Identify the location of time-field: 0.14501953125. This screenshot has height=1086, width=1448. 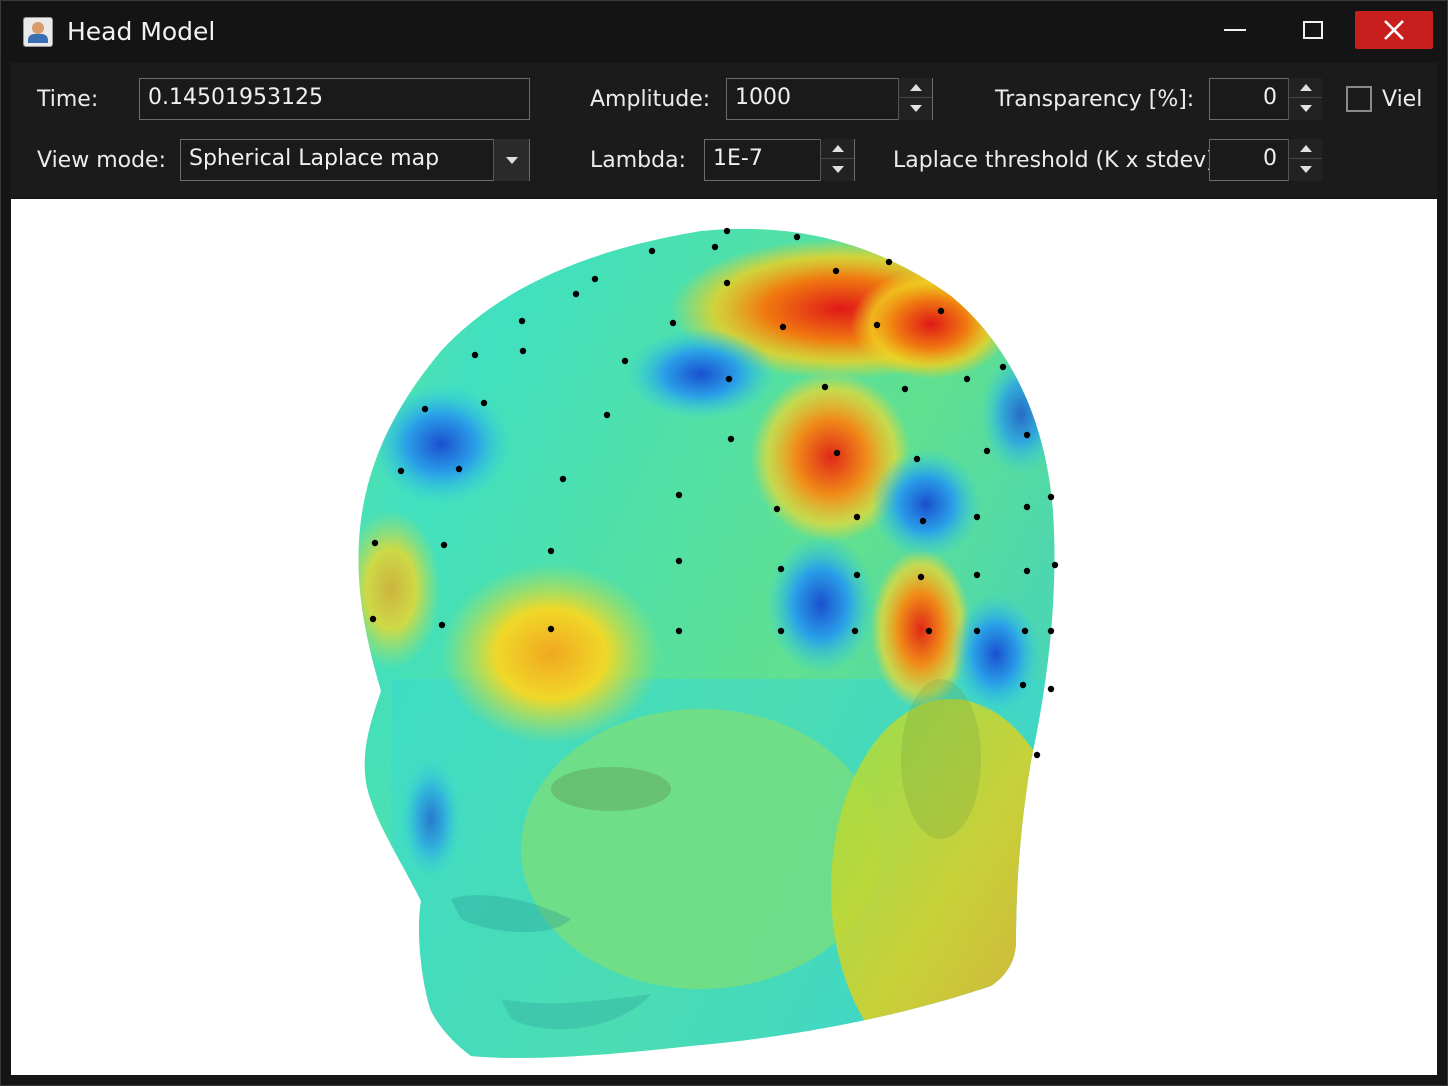
(334, 99).